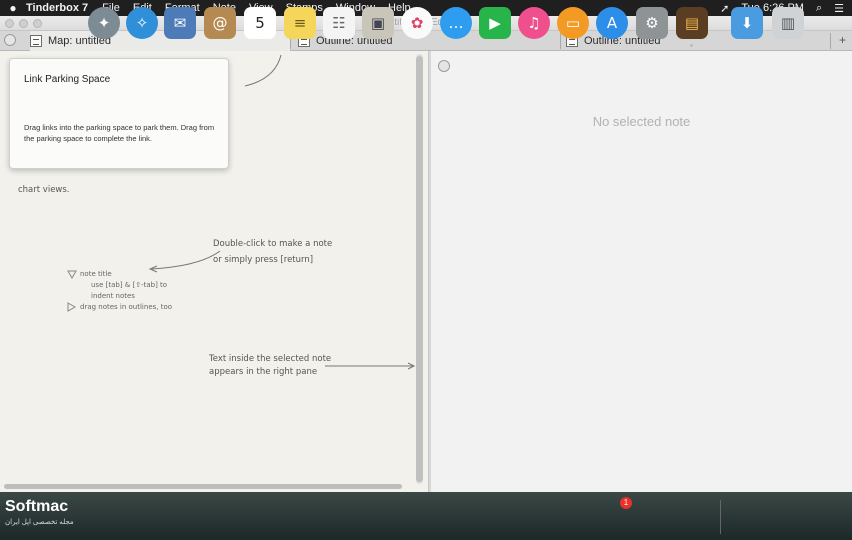 The image size is (852, 540). I want to click on map-vertical-scrollbar, so click(419, 269).